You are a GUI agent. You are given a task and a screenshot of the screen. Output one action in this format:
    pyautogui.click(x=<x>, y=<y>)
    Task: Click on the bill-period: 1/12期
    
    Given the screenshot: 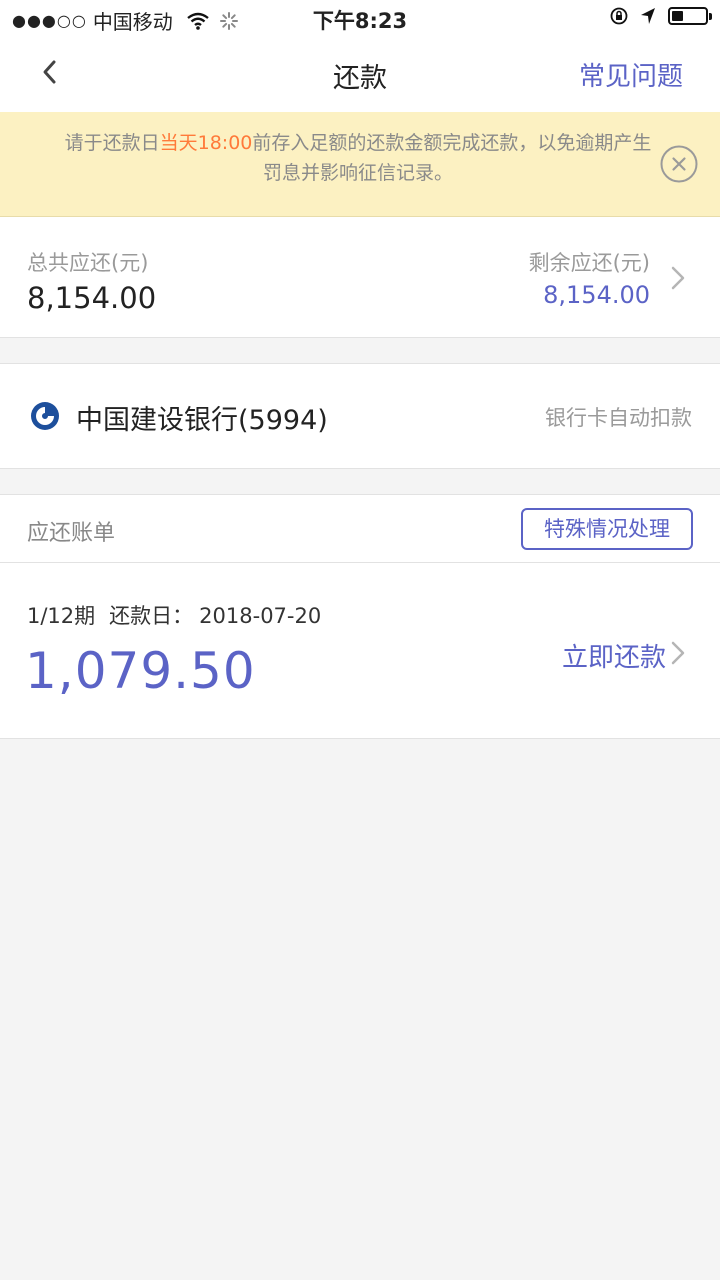 What is the action you would take?
    pyautogui.click(x=61, y=616)
    